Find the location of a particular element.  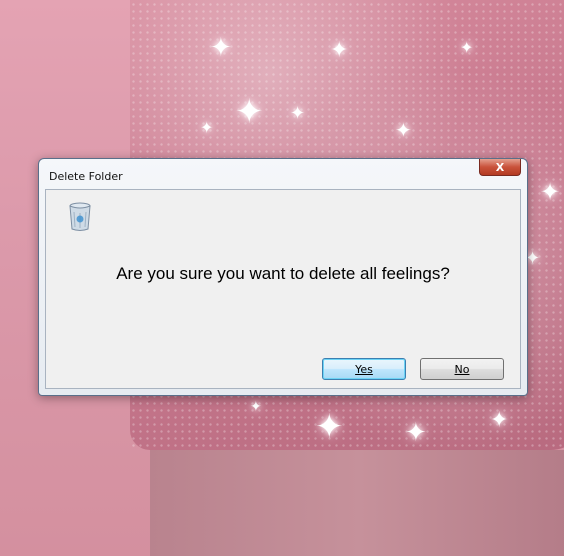

yes-button-label: Yes is located at coordinates (364, 369).